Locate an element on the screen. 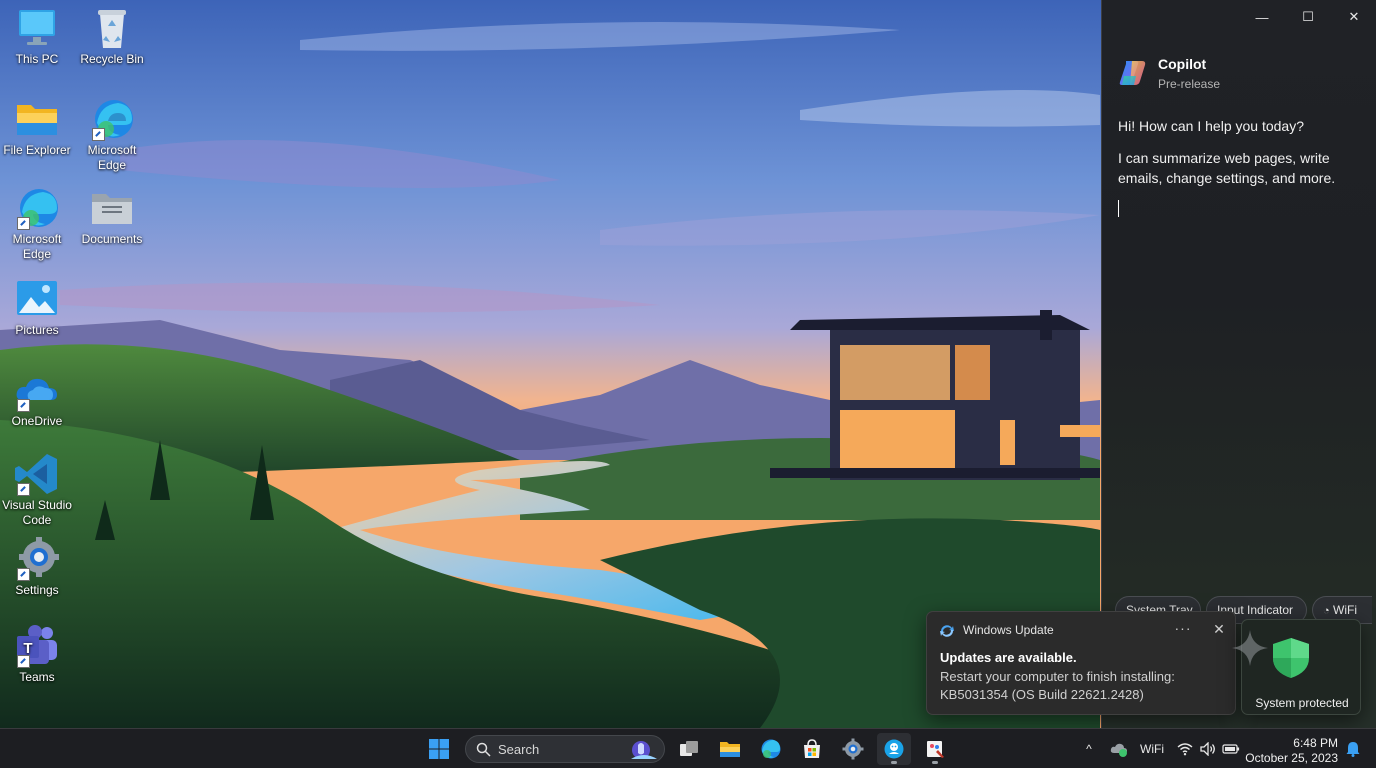 Image resolution: width=1376 pixels, height=768 pixels. search-highlight-icon is located at coordinates (644, 750).